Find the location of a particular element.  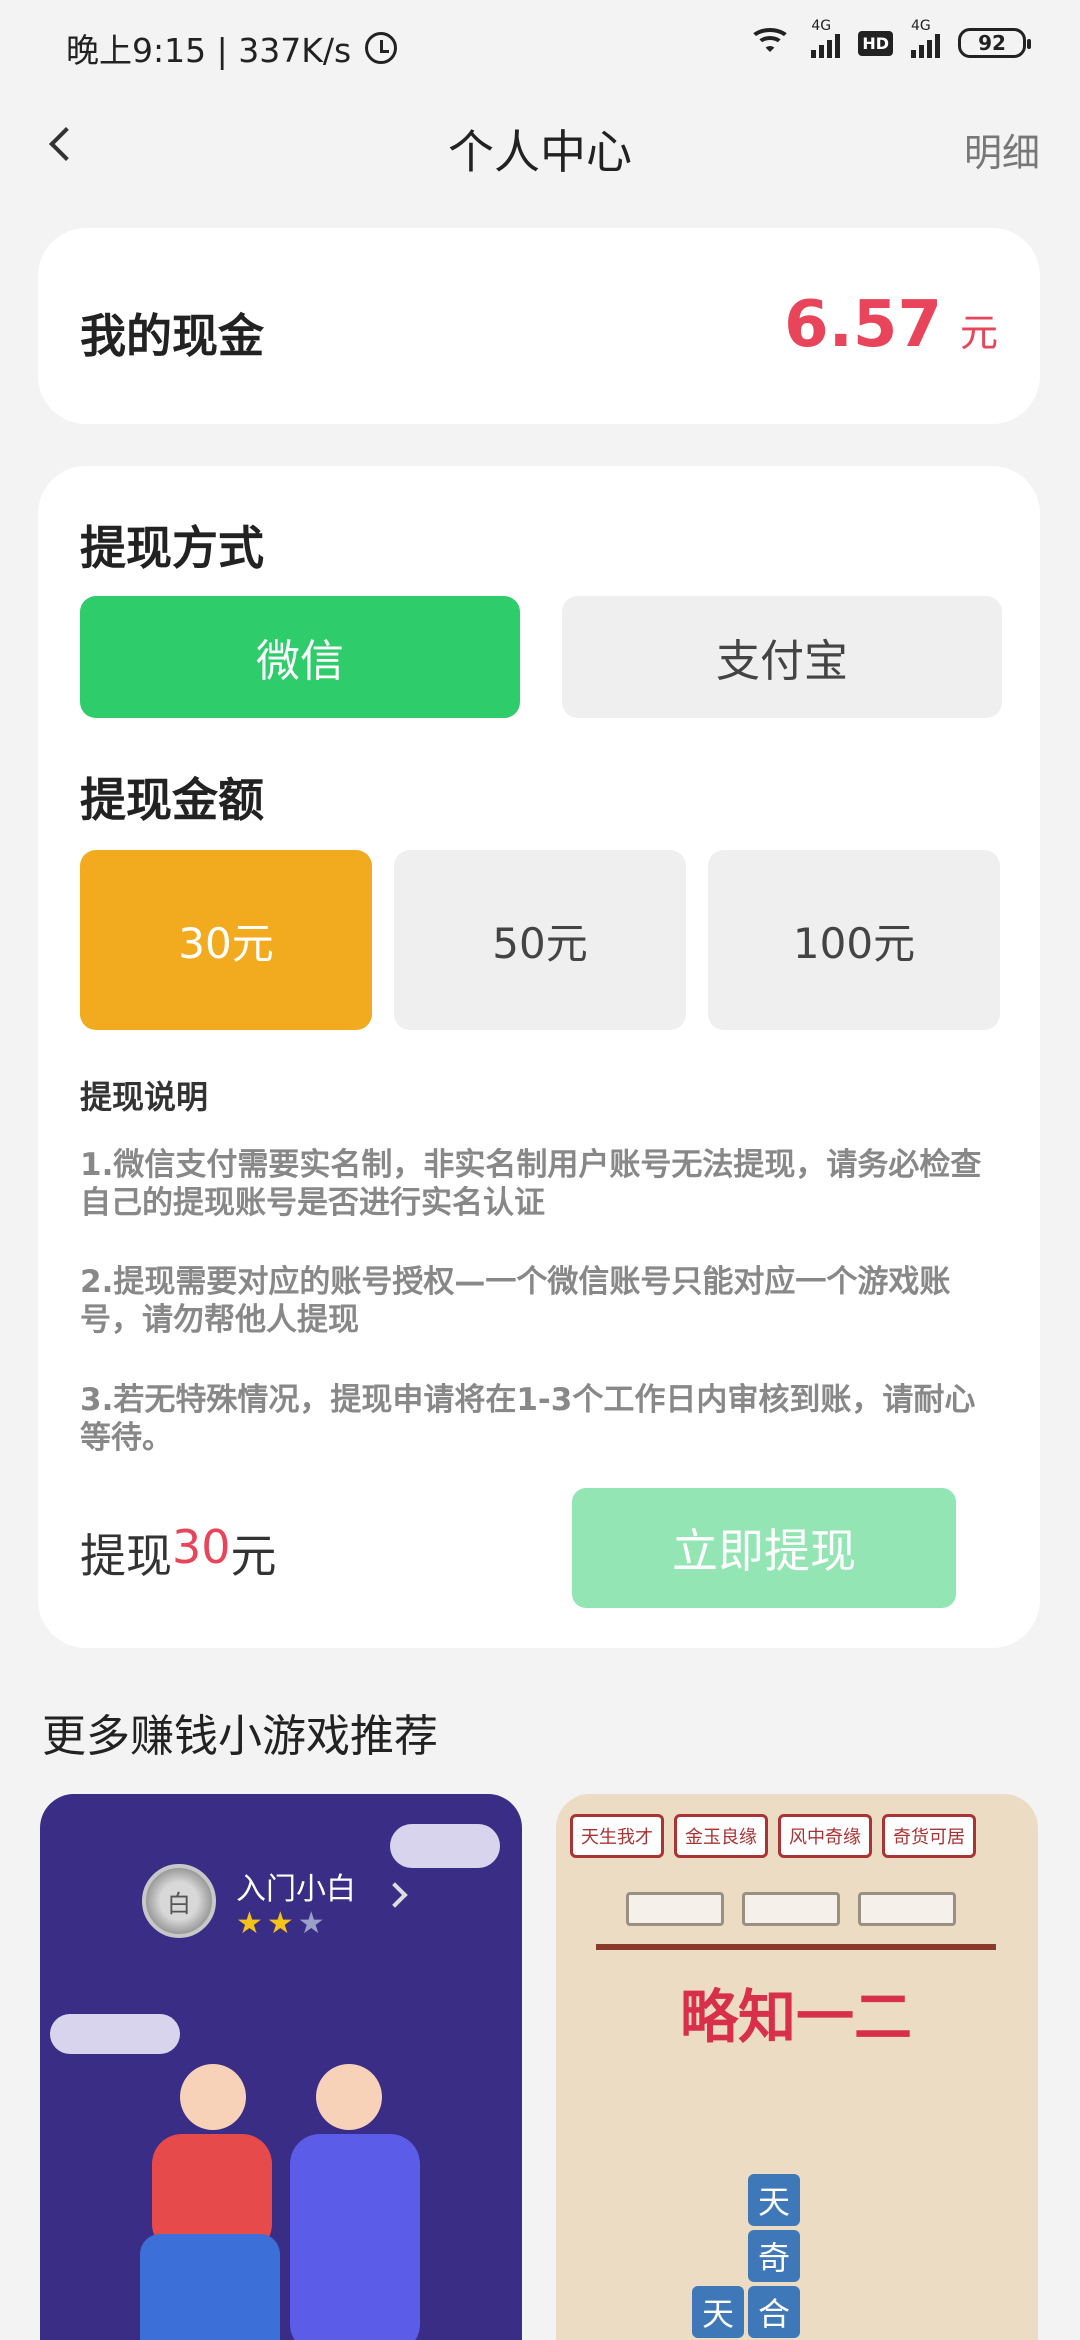

method-wechat-button: 微信 is located at coordinates (300, 657).